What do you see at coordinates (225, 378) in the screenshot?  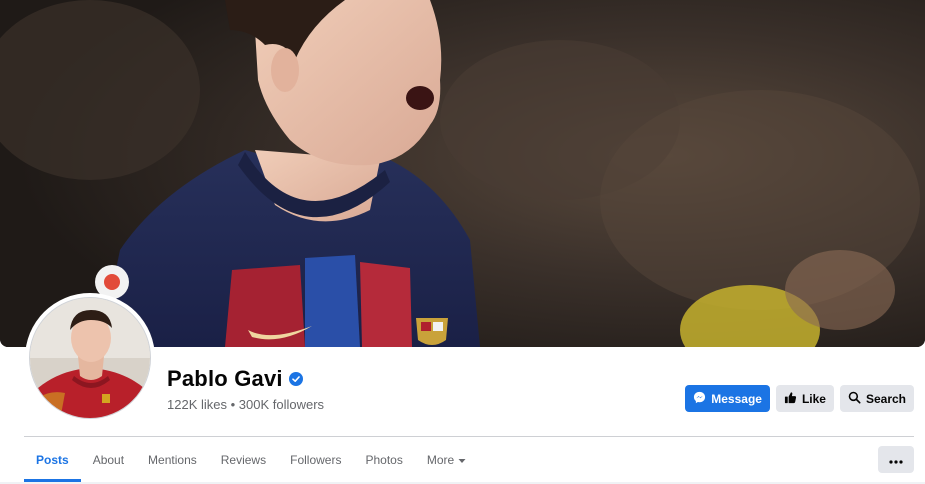 I see `page-title: Pablo Gavi` at bounding box center [225, 378].